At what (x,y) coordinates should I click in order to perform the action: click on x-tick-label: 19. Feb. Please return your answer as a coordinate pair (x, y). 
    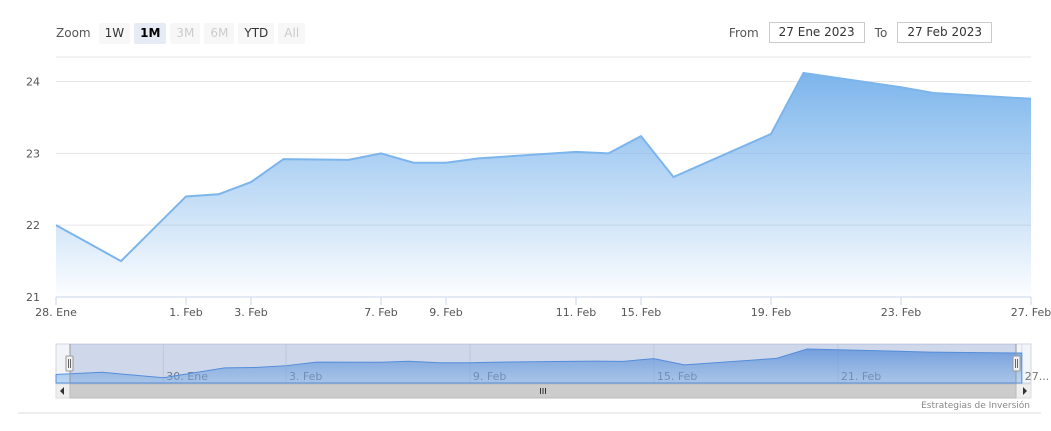
    Looking at the image, I should click on (771, 312).